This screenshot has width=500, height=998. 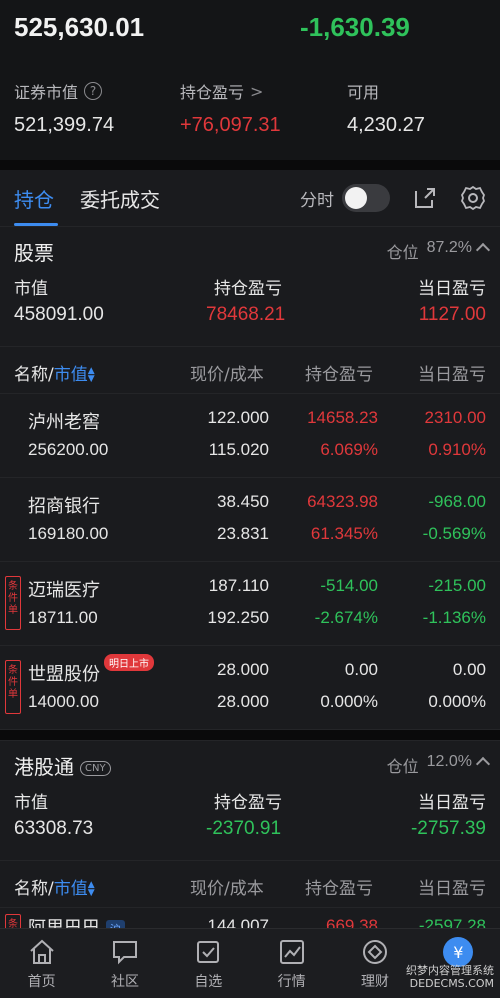 What do you see at coordinates (458, 952) in the screenshot?
I see `yuan-icon: ¥` at bounding box center [458, 952].